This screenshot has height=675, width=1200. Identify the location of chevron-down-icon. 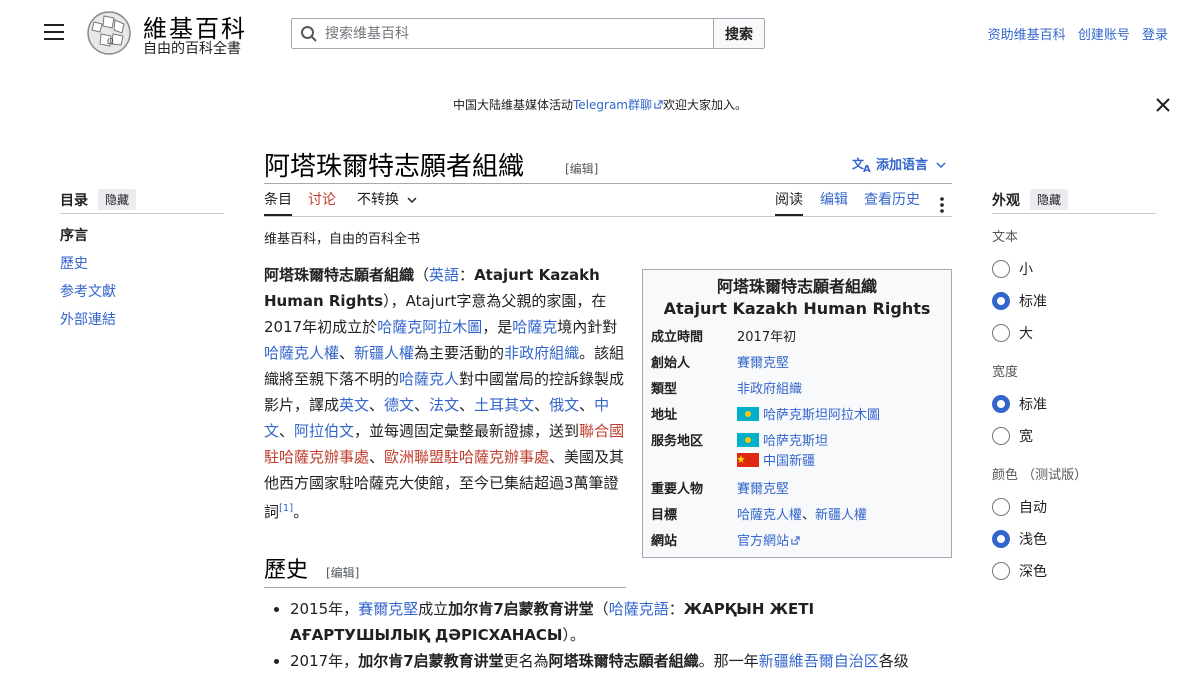
(941, 165).